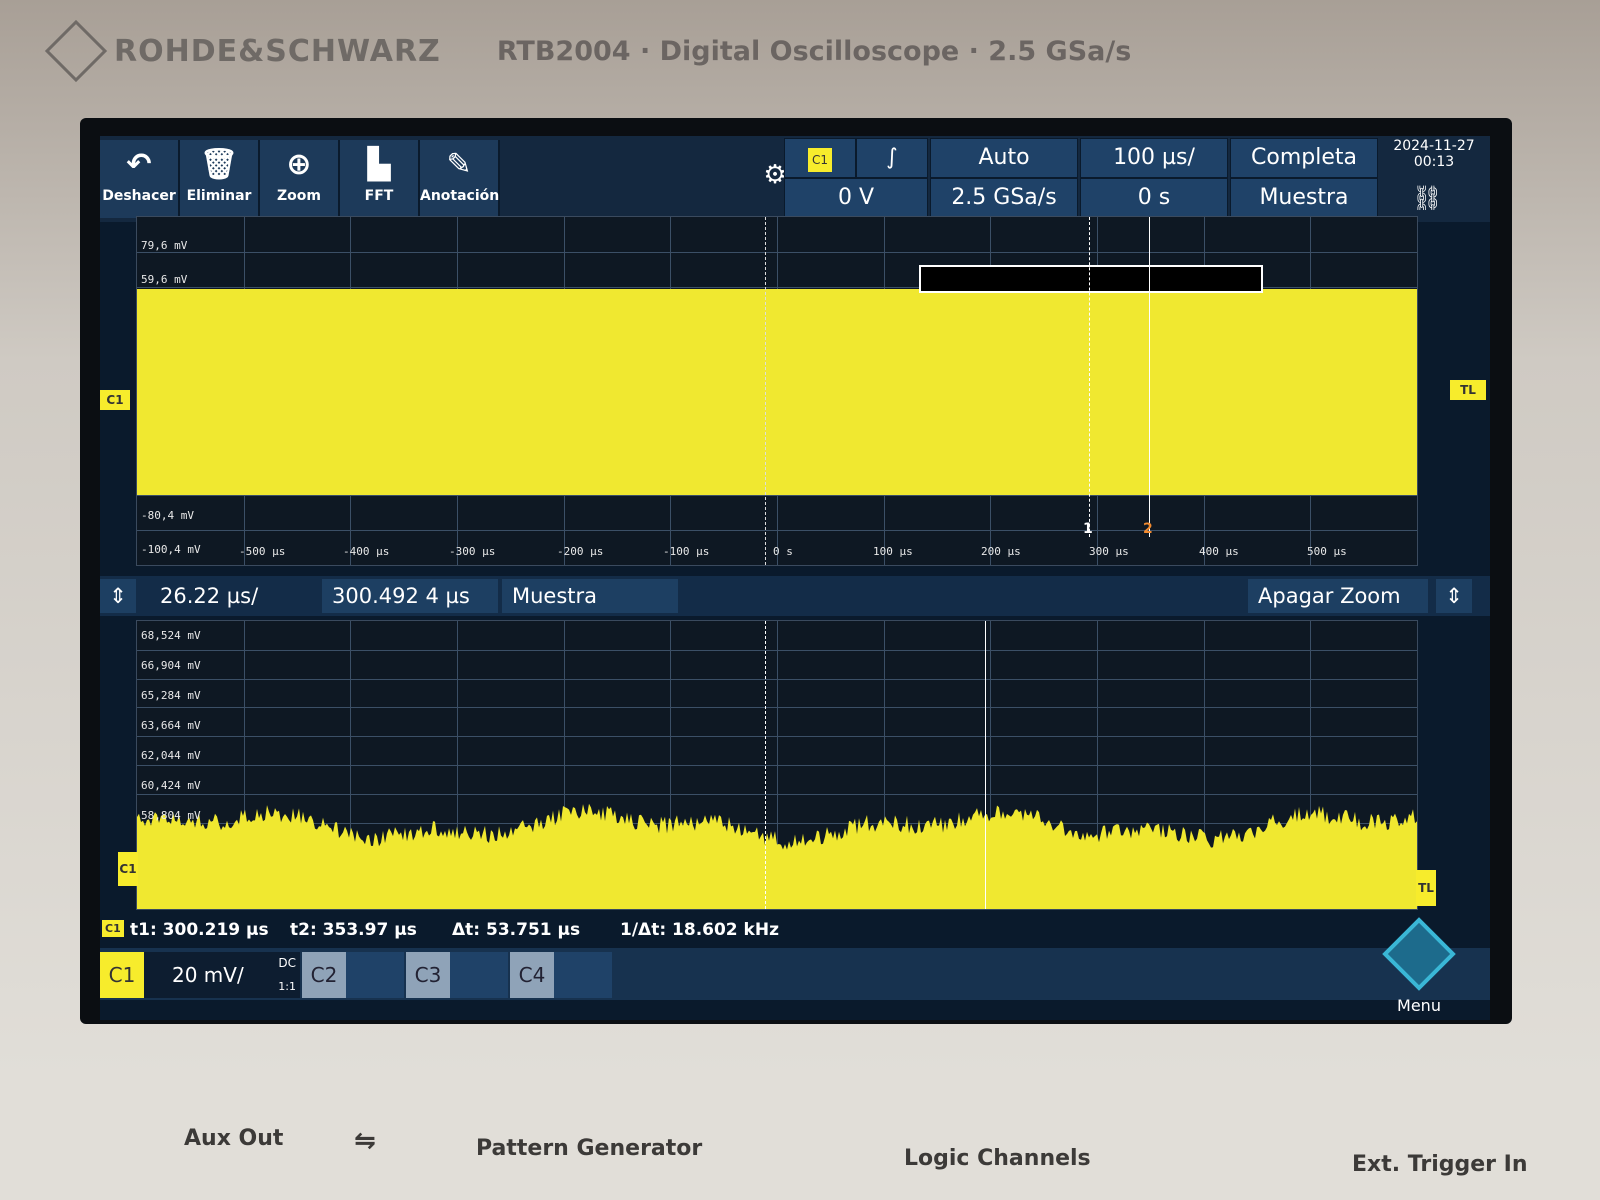 The height and width of the screenshot is (1200, 1600). What do you see at coordinates (171, 755) in the screenshot?
I see `y-label: 62,044 mV` at bounding box center [171, 755].